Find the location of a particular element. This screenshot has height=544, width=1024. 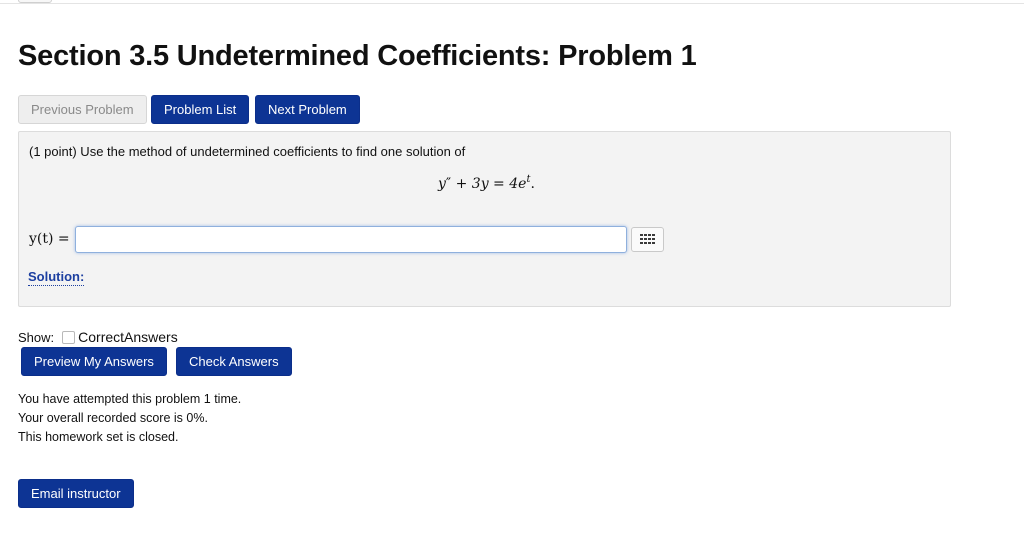

next-problem-button: Next Problem is located at coordinates (307, 109).